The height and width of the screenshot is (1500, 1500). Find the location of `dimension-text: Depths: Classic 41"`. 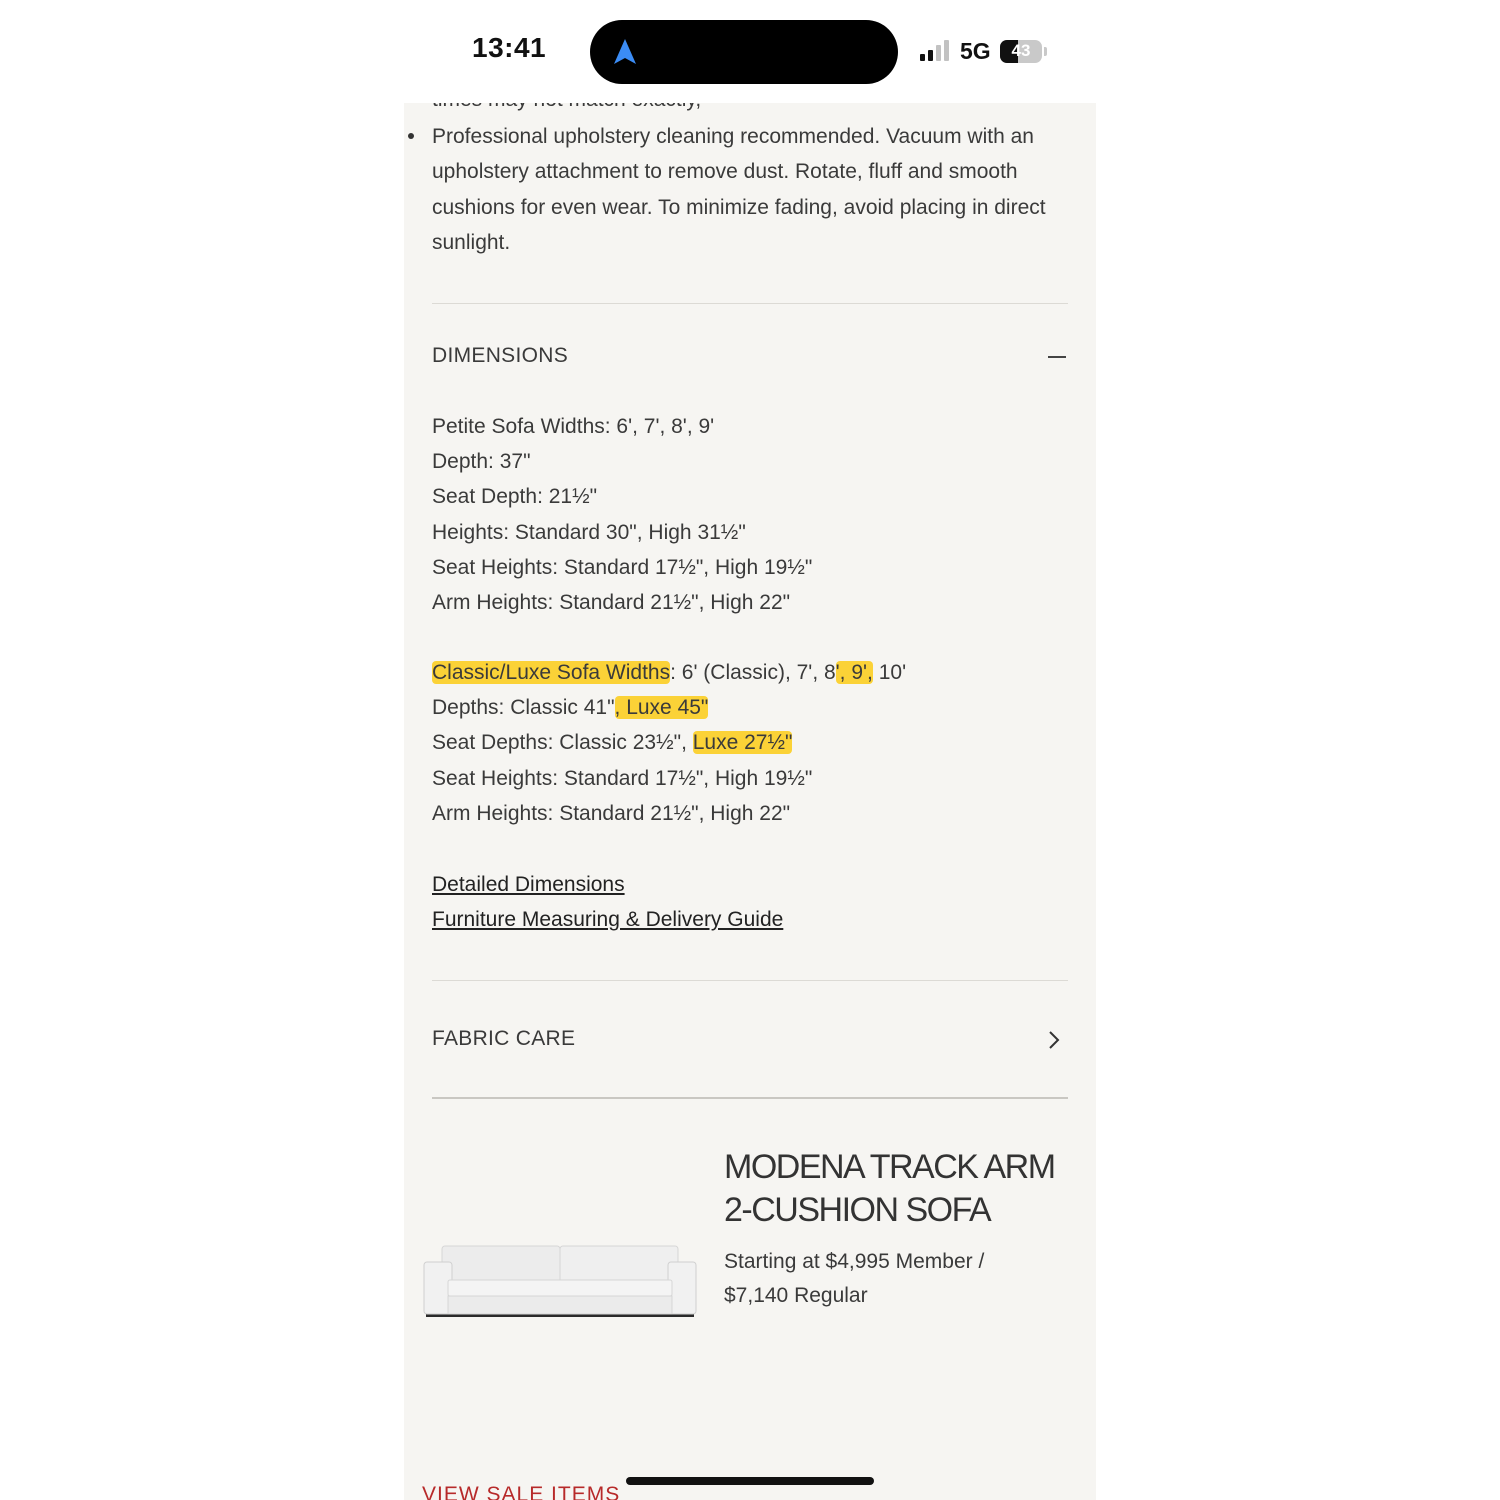

dimension-text: Depths: Classic 41" is located at coordinates (523, 708).